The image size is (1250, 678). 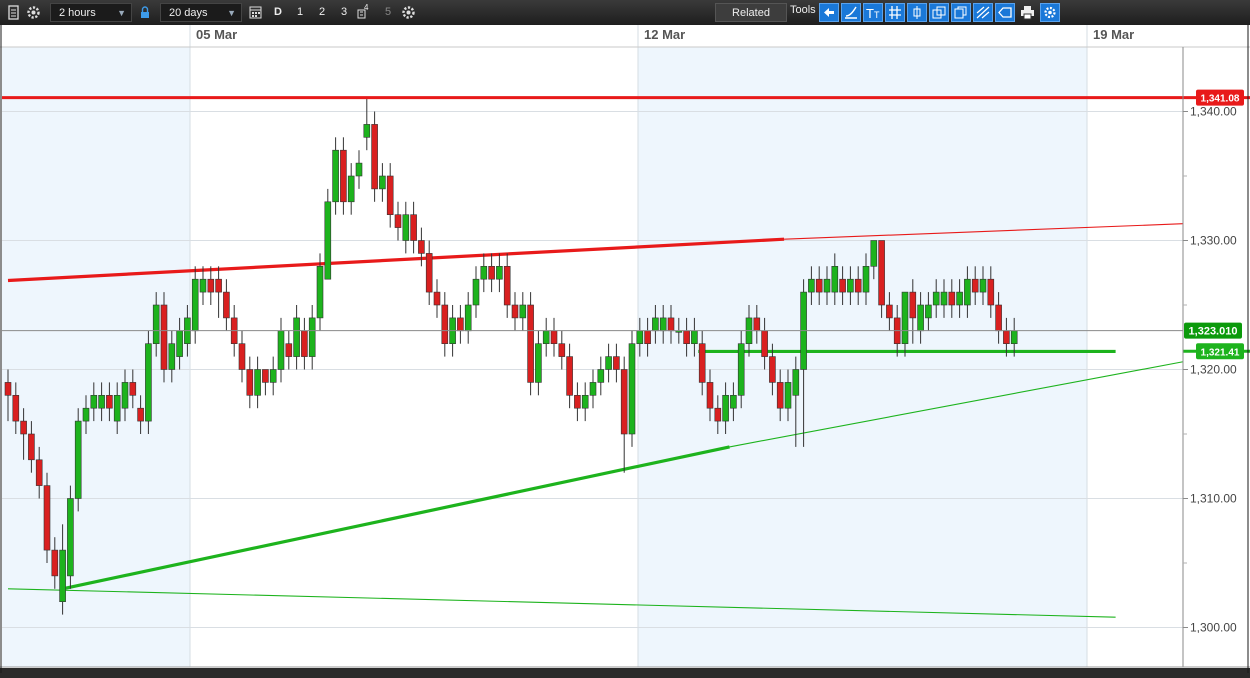 What do you see at coordinates (201, 12) in the screenshot?
I see `range-select: 20 days ▼` at bounding box center [201, 12].